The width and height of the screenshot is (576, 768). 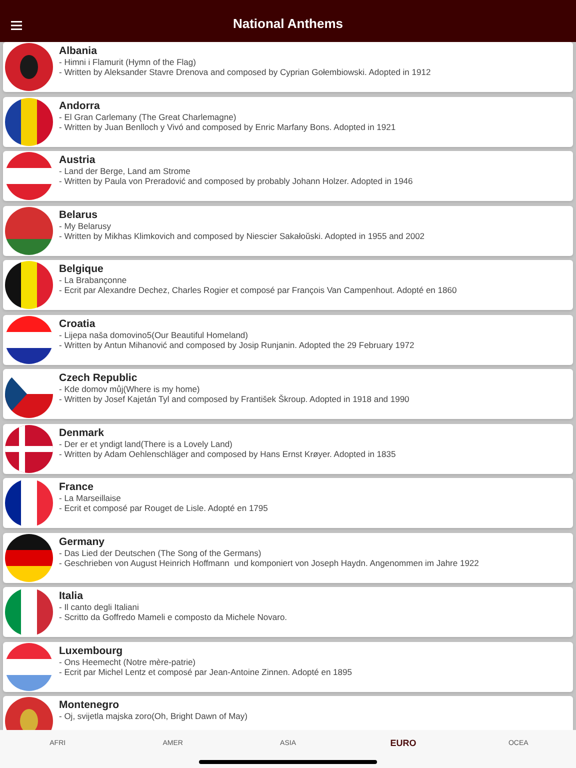 What do you see at coordinates (163, 508) in the screenshot?
I see `anthem-details: - Ecrit et composé par Rouget de Lisle. Adopté en 1795` at bounding box center [163, 508].